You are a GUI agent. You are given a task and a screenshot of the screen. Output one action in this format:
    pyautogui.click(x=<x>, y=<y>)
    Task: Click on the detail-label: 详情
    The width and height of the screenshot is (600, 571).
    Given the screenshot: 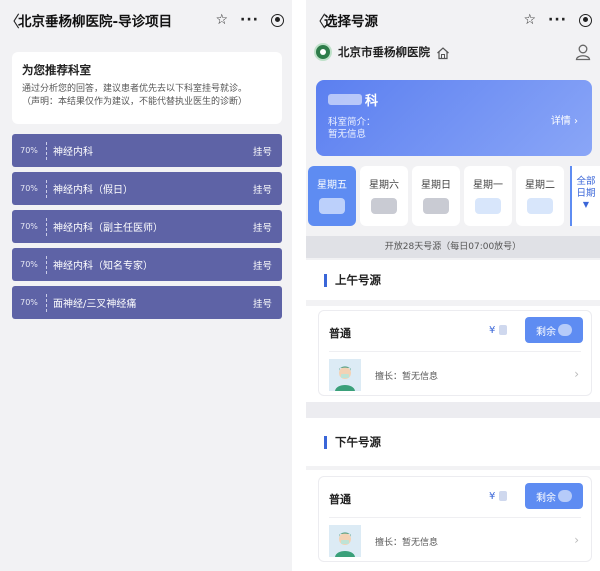 What is the action you would take?
    pyautogui.click(x=560, y=121)
    